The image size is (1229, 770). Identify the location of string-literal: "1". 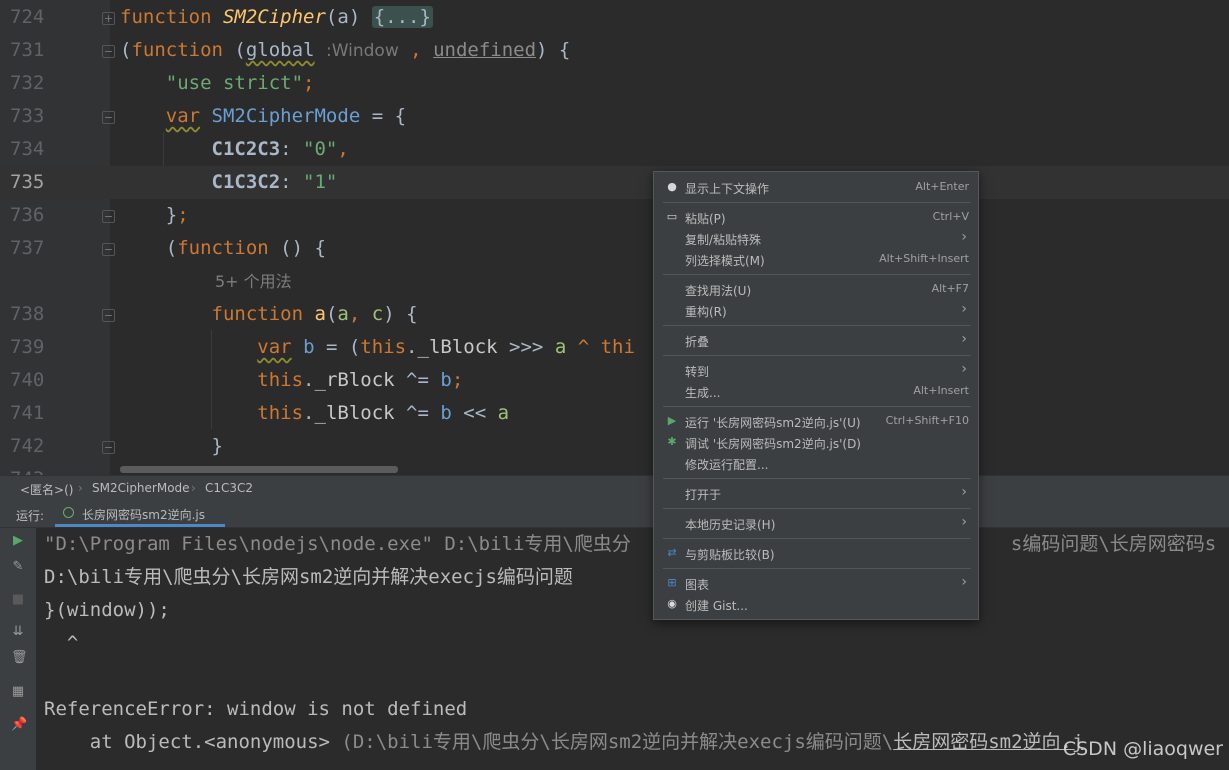
(320, 182).